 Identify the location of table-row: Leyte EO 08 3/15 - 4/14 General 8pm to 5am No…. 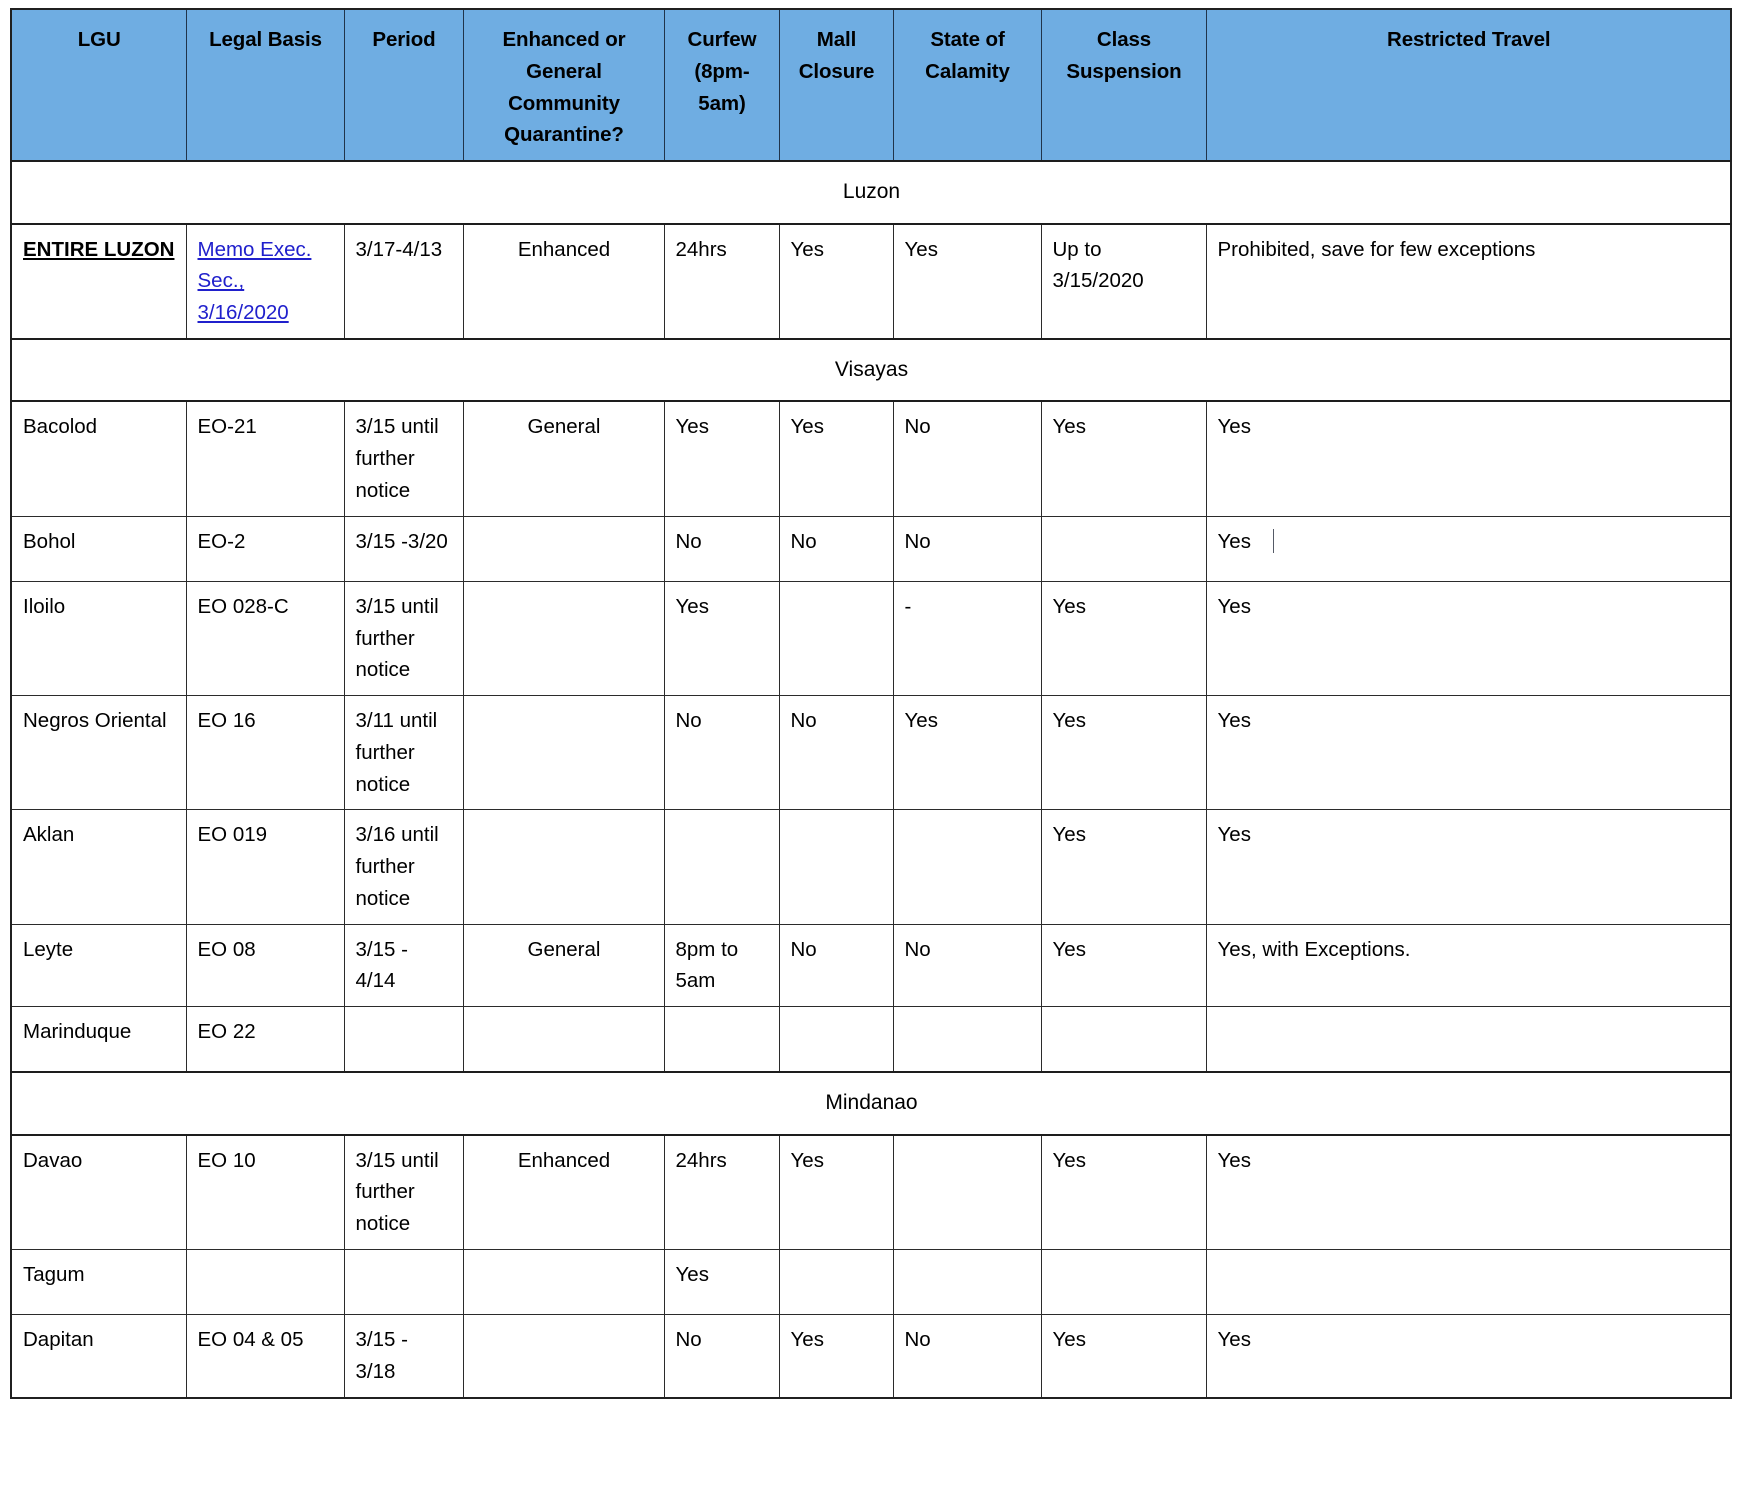
(871, 965).